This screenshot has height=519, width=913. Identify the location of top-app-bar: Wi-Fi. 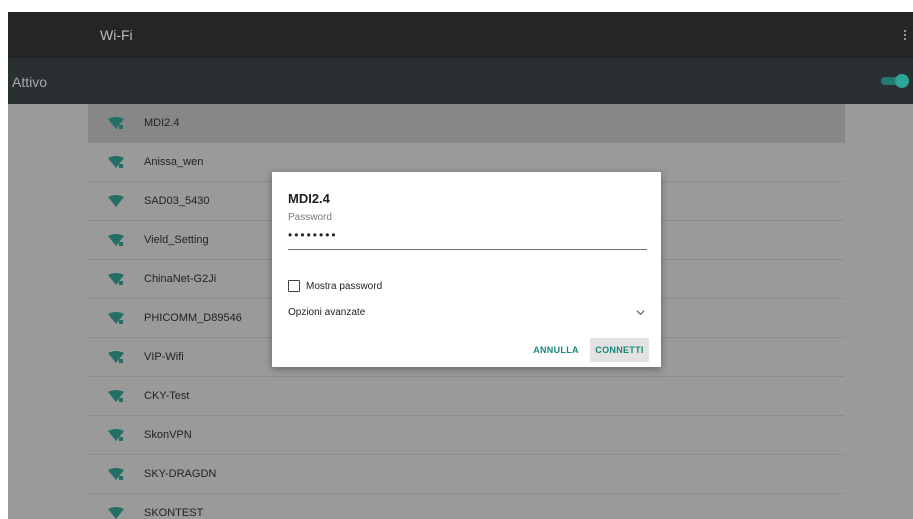
(460, 35).